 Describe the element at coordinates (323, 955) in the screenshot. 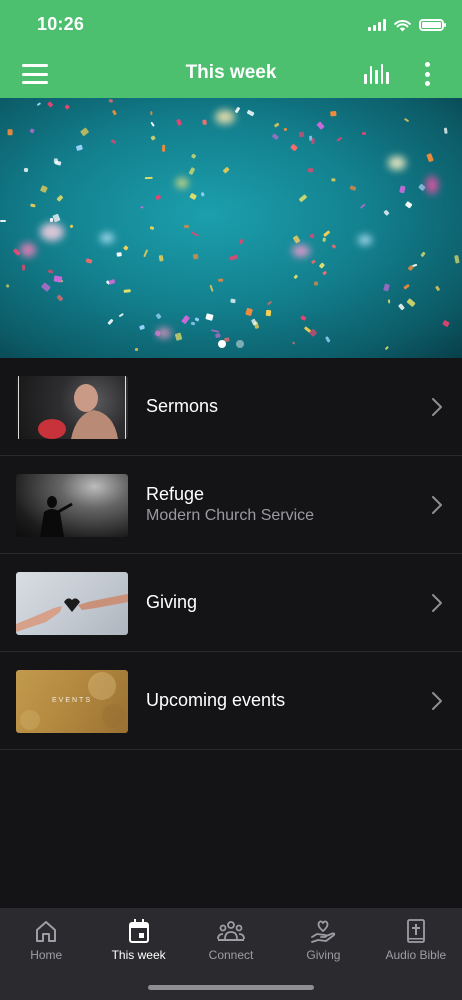

I see `tab-label: Giving` at that location.